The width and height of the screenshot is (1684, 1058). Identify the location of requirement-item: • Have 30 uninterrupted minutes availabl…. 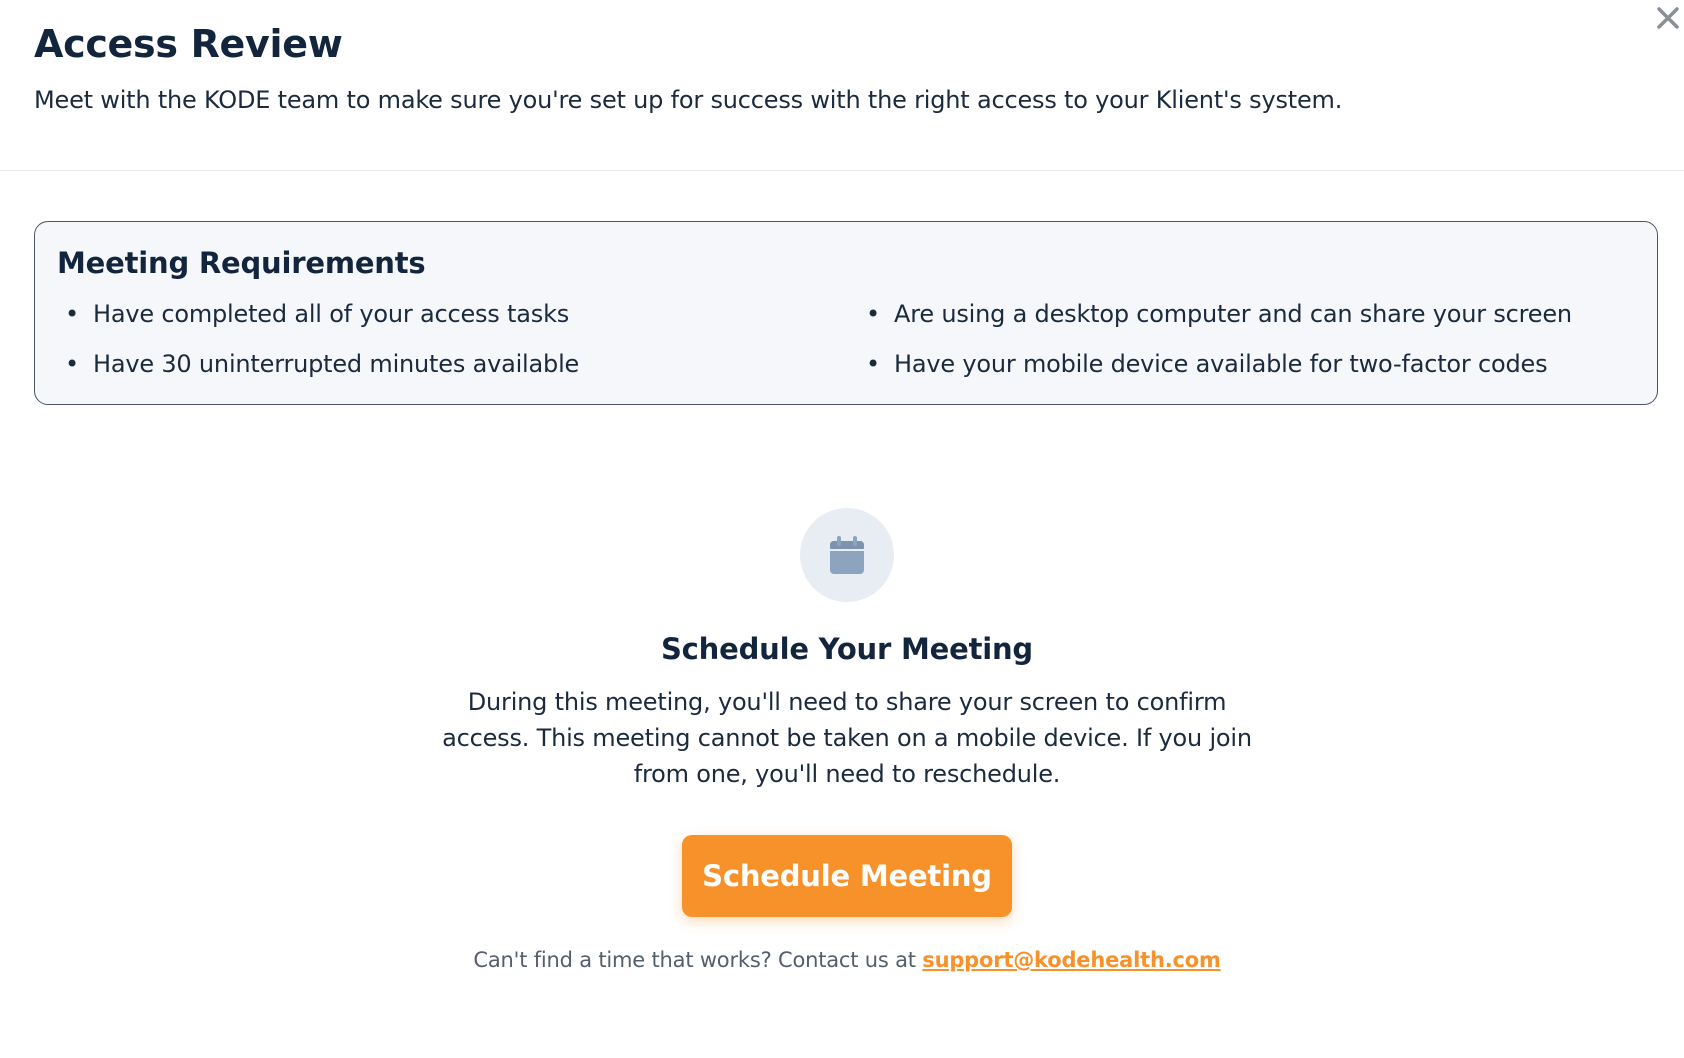
(322, 364).